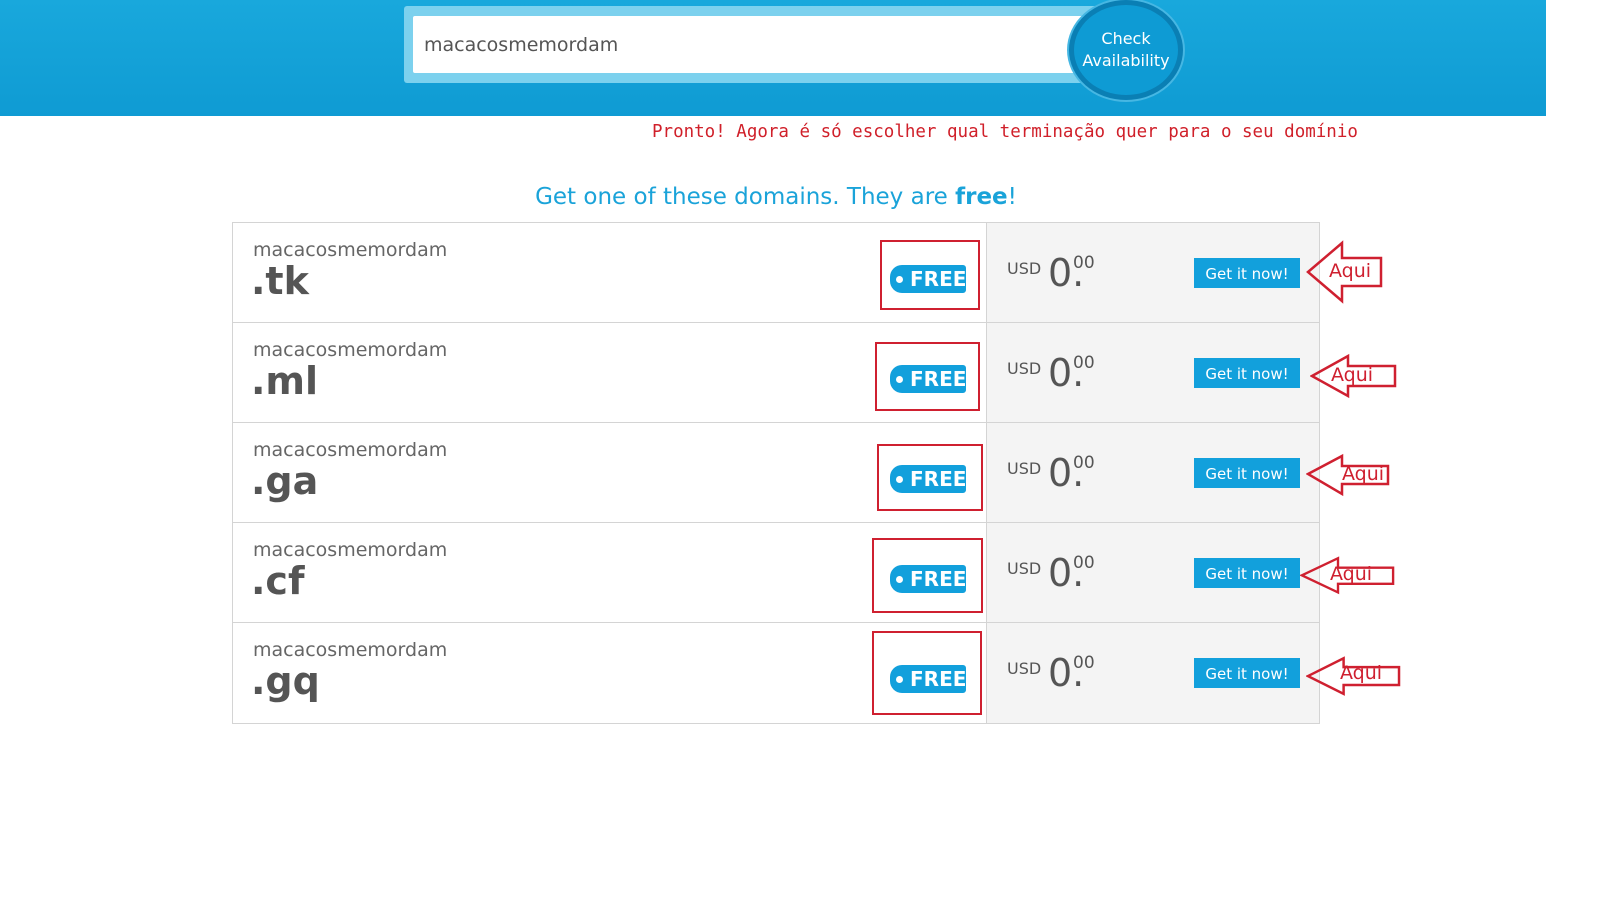 This screenshot has height=900, width=1600. I want to click on page-headline: Get one of these domains. They are free!, so click(776, 197).